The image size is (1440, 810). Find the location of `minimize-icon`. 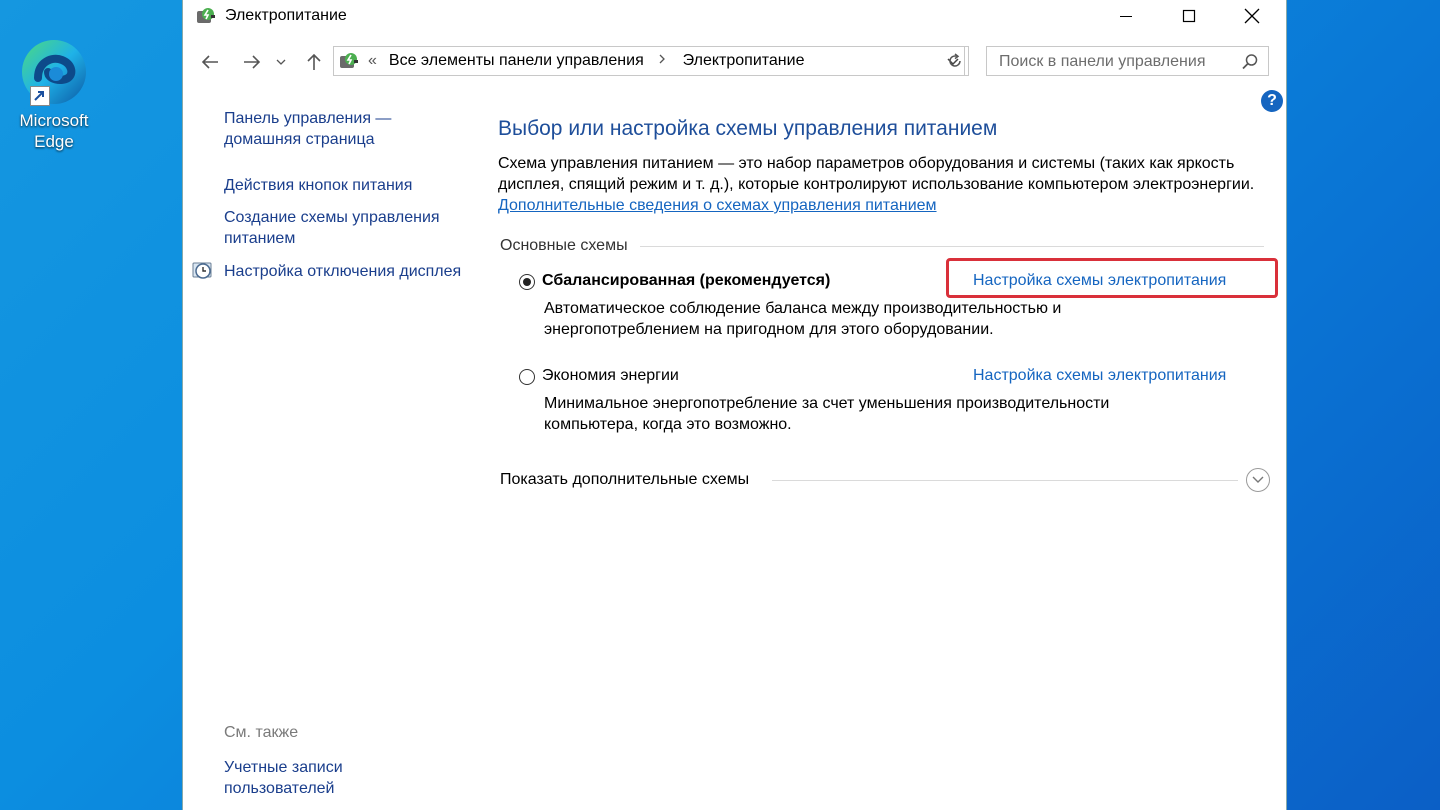

minimize-icon is located at coordinates (1126, 16).